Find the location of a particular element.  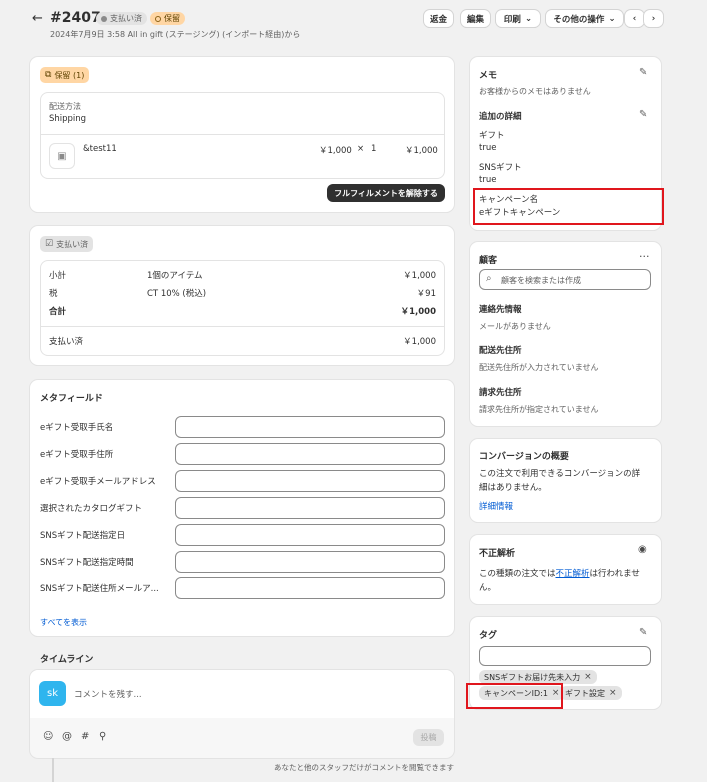

customer-title: 顧客 is located at coordinates (488, 261).